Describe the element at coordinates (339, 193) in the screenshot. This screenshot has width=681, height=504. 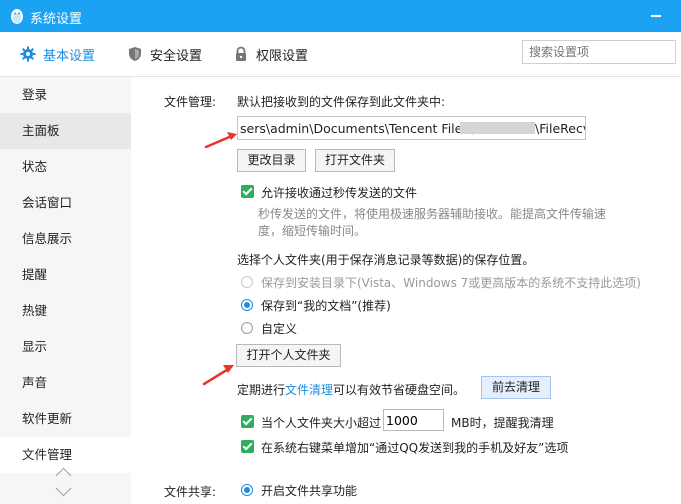
I see `allow-flash-transfer-label: 允许接收通过秒传发送的文件` at that location.